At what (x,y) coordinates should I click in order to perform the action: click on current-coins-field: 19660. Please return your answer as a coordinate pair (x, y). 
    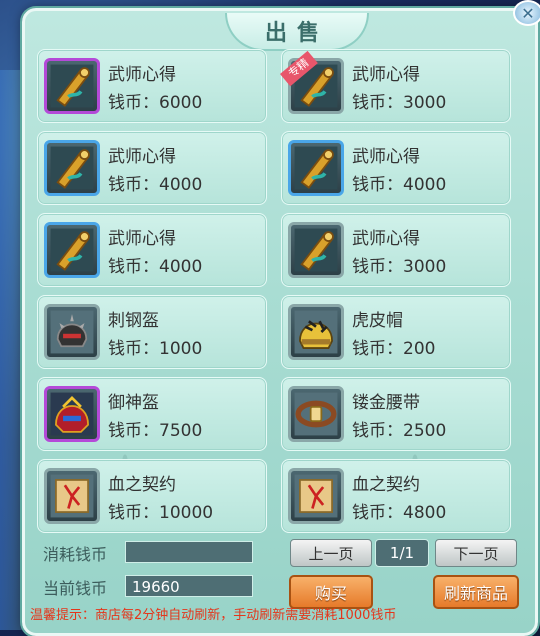
    Looking at the image, I should click on (189, 586).